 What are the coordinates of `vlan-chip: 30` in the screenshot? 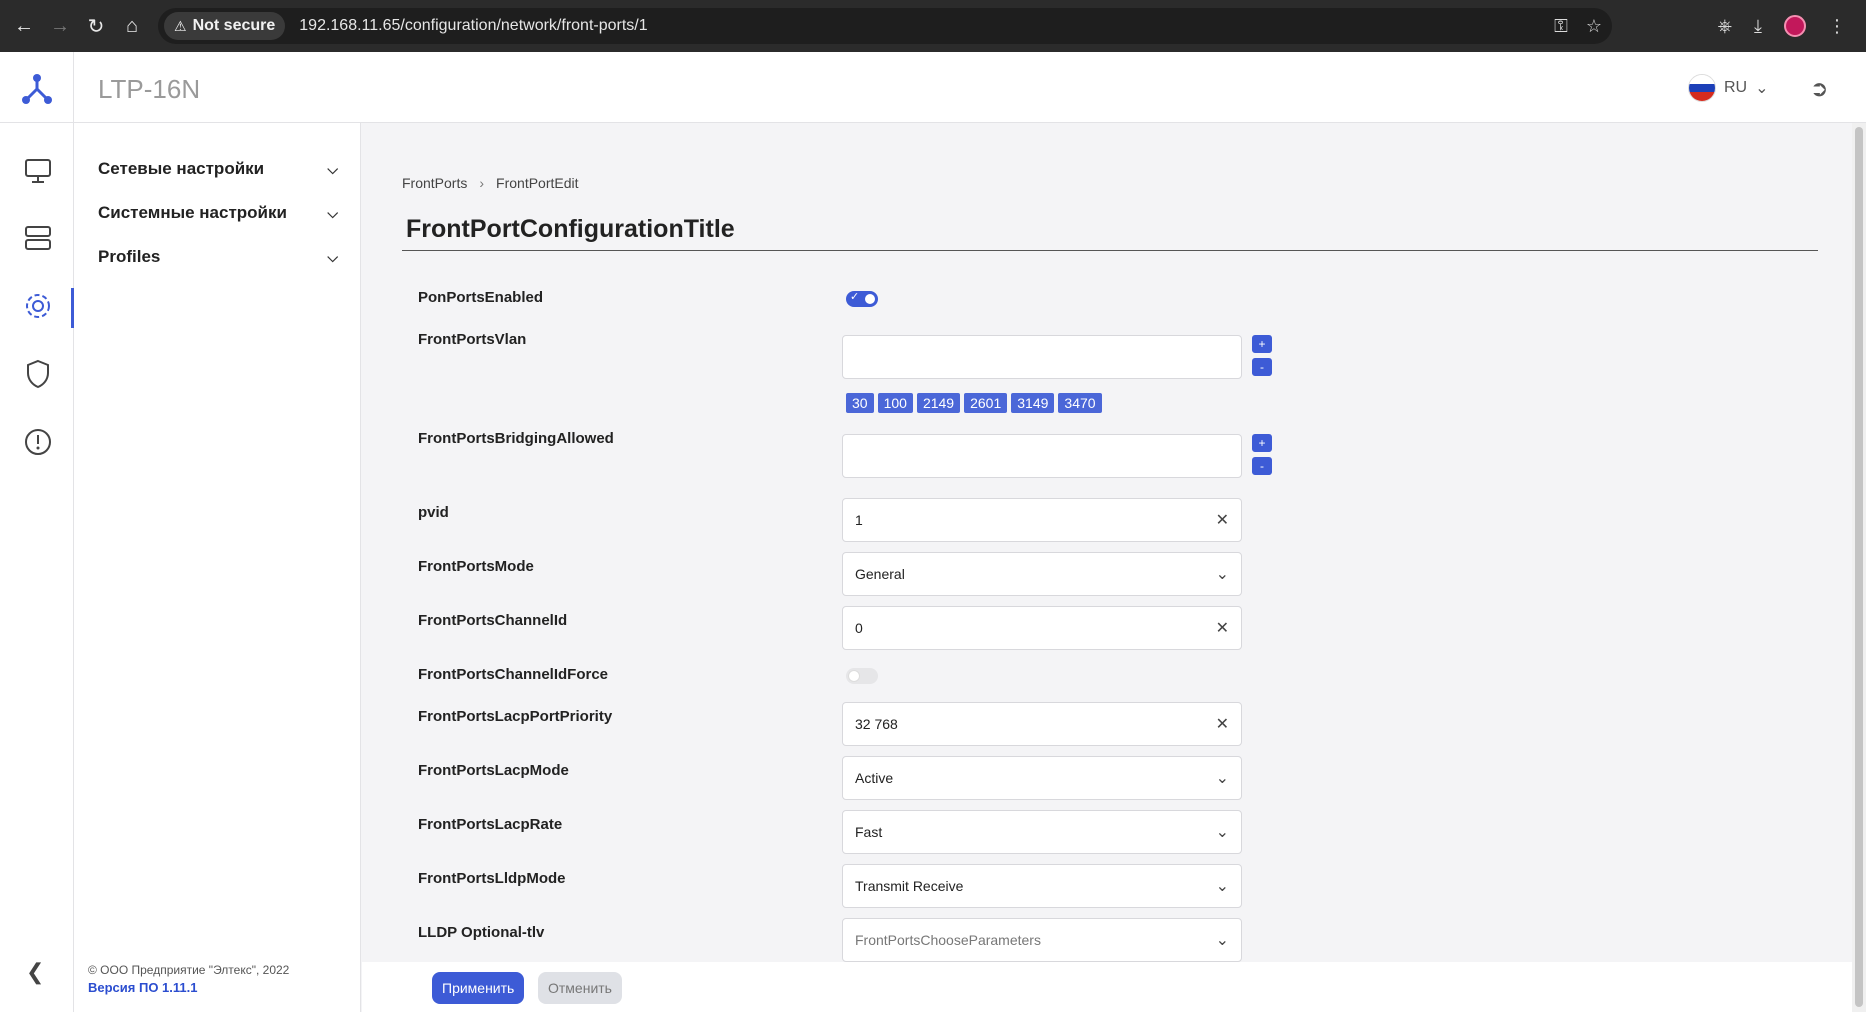 It's located at (860, 403).